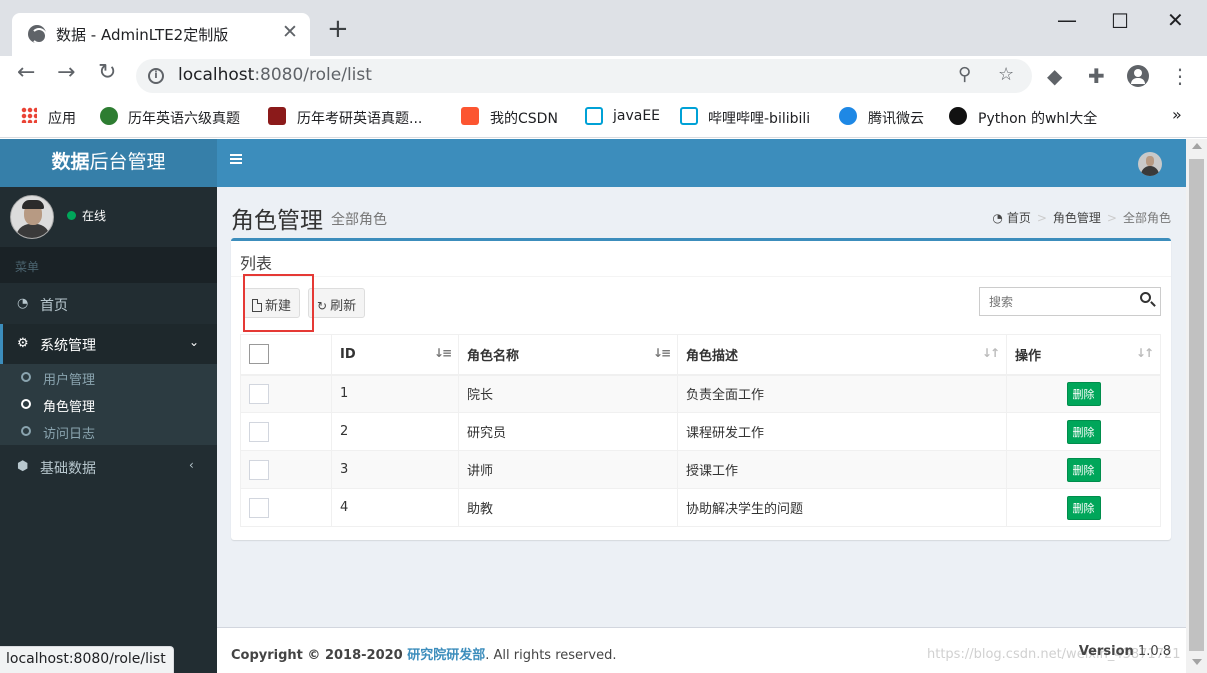  I want to click on refresh-icon: ↻, so click(322, 306).